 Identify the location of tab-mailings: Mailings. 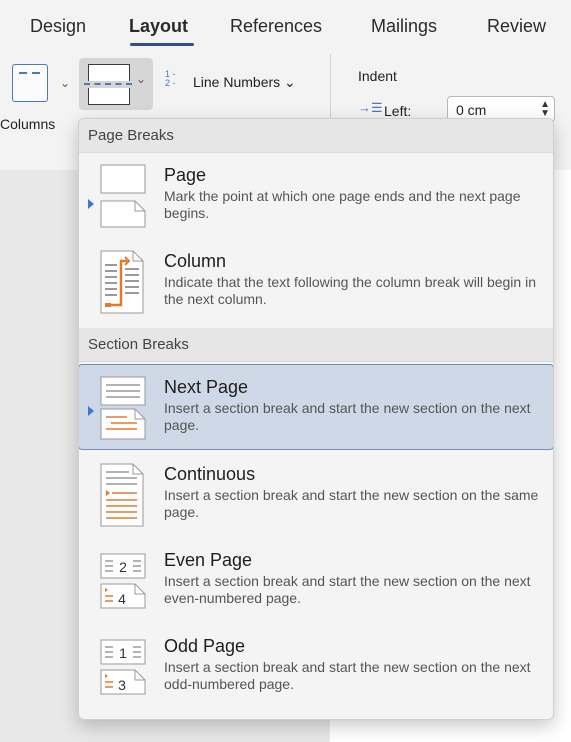
(404, 26).